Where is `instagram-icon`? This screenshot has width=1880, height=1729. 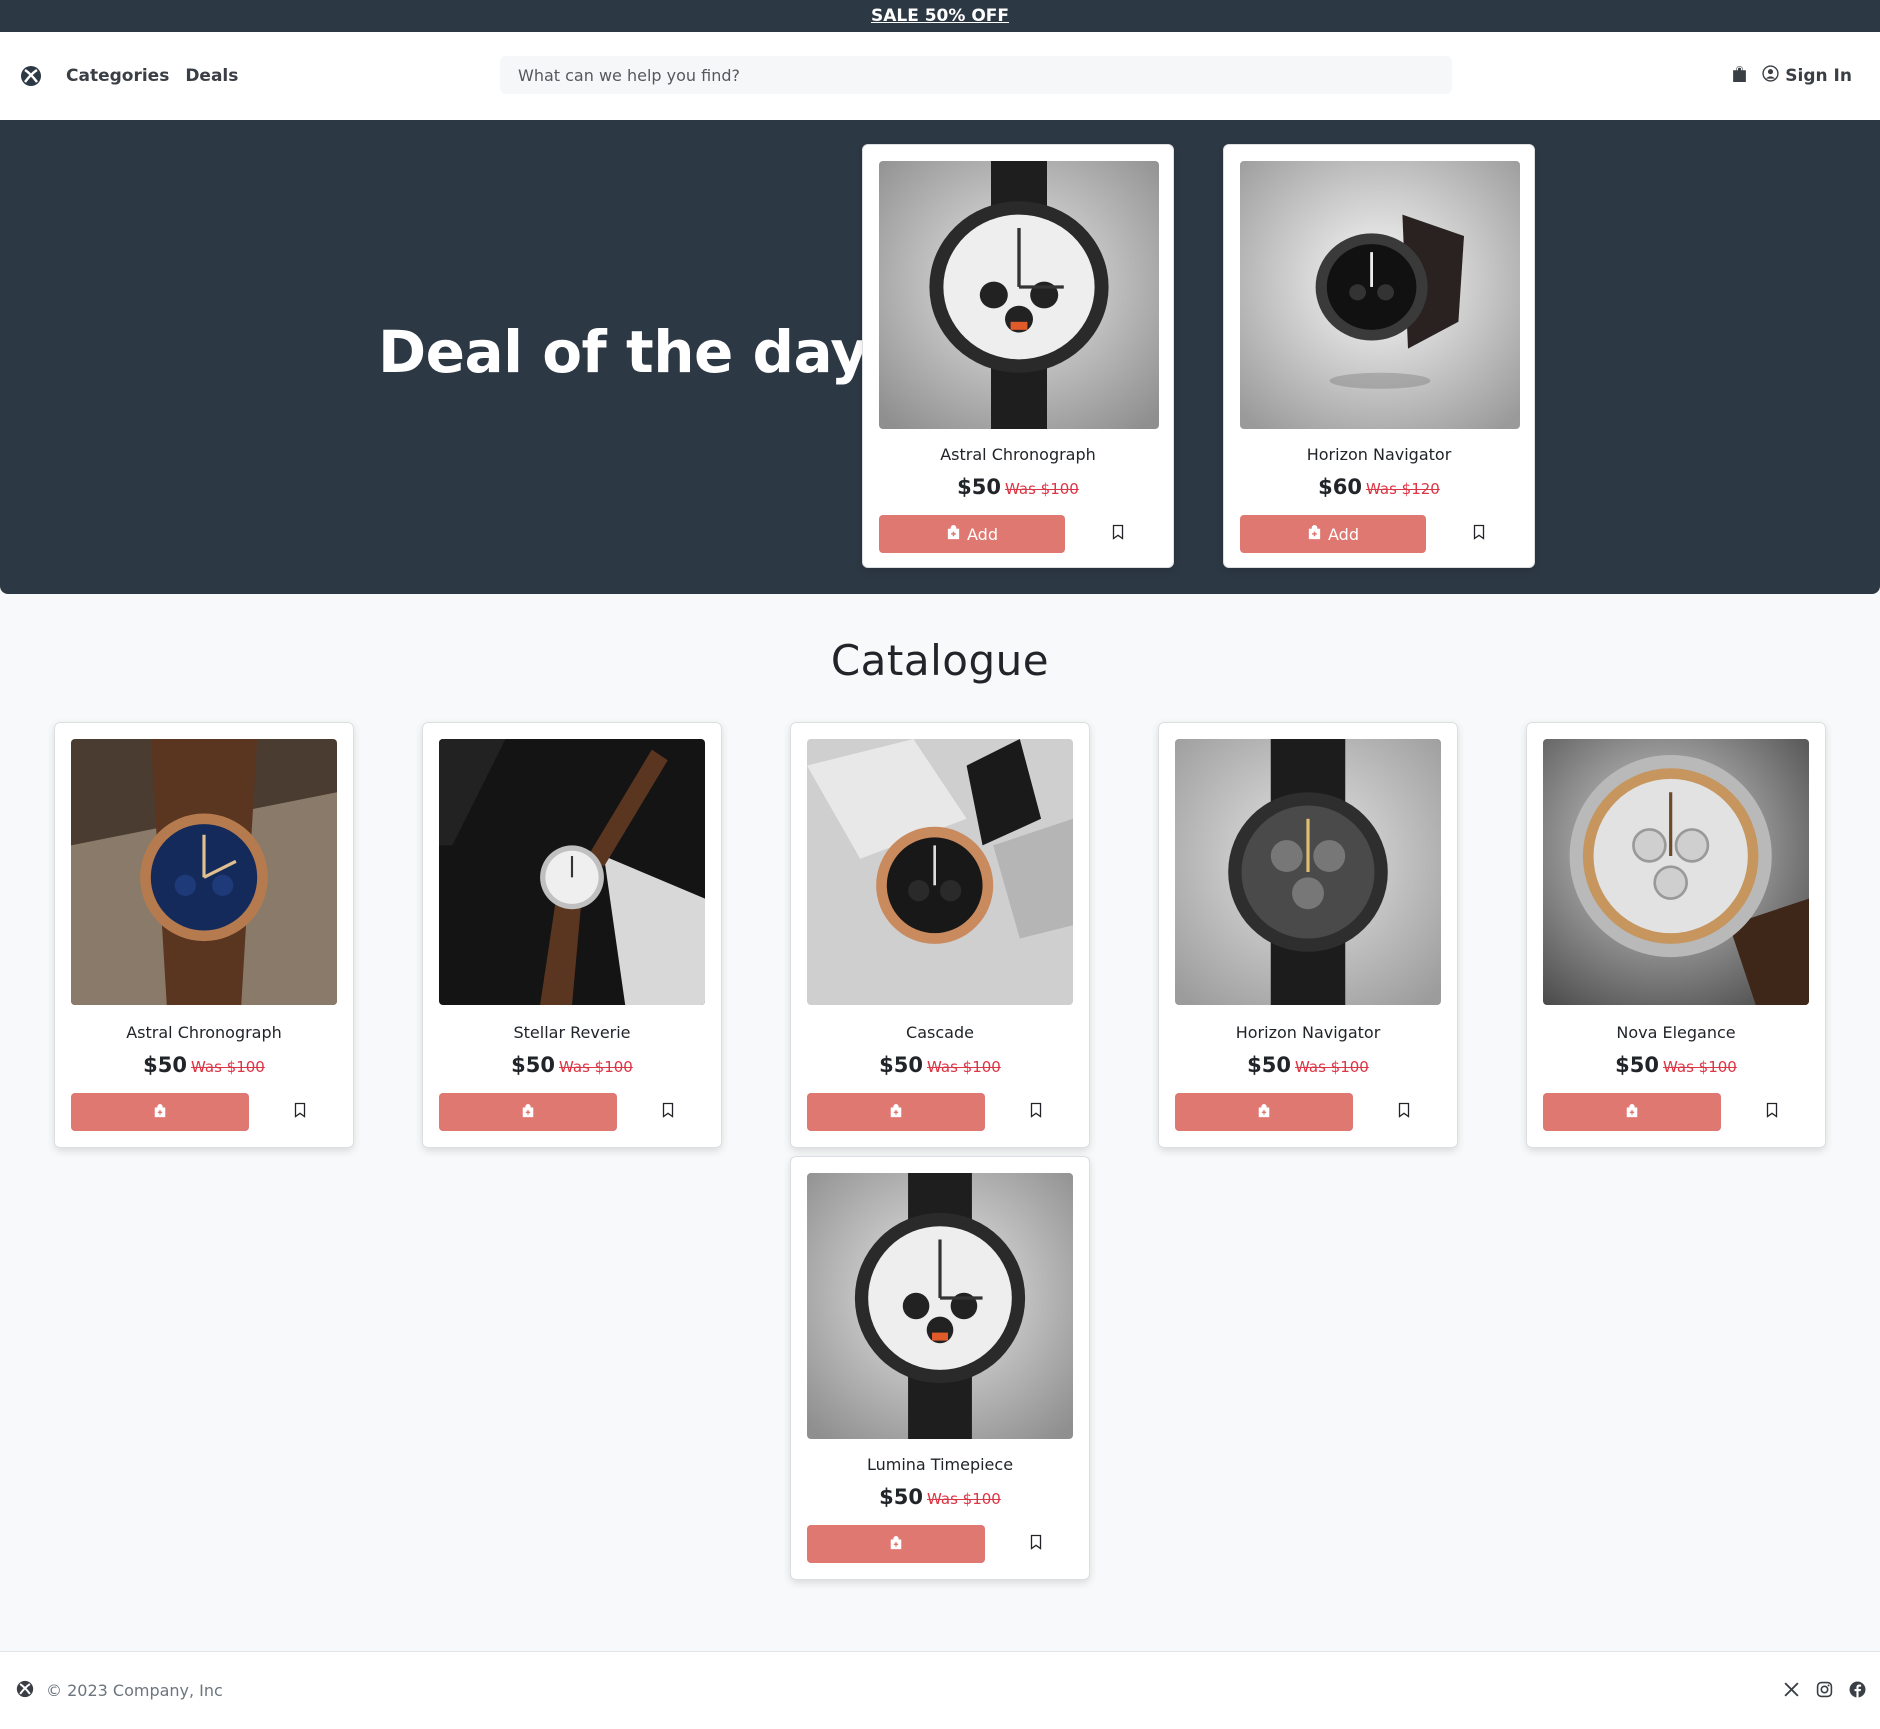 instagram-icon is located at coordinates (1824, 1691).